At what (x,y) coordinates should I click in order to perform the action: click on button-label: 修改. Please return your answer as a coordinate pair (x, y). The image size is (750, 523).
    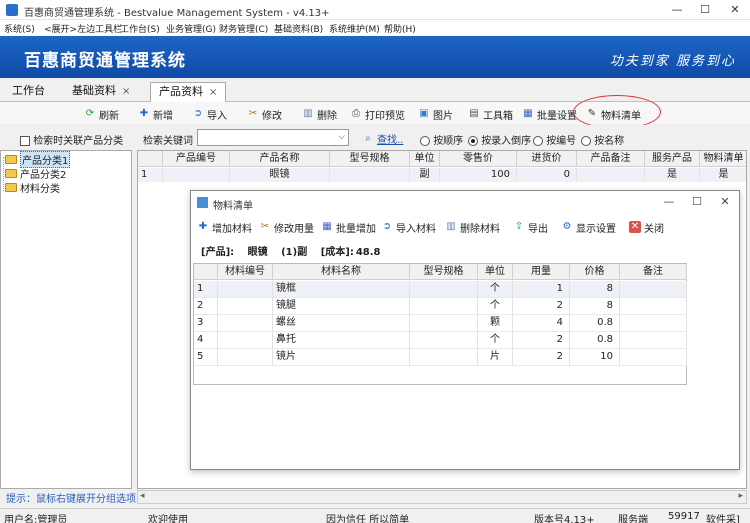
    Looking at the image, I should click on (272, 116).